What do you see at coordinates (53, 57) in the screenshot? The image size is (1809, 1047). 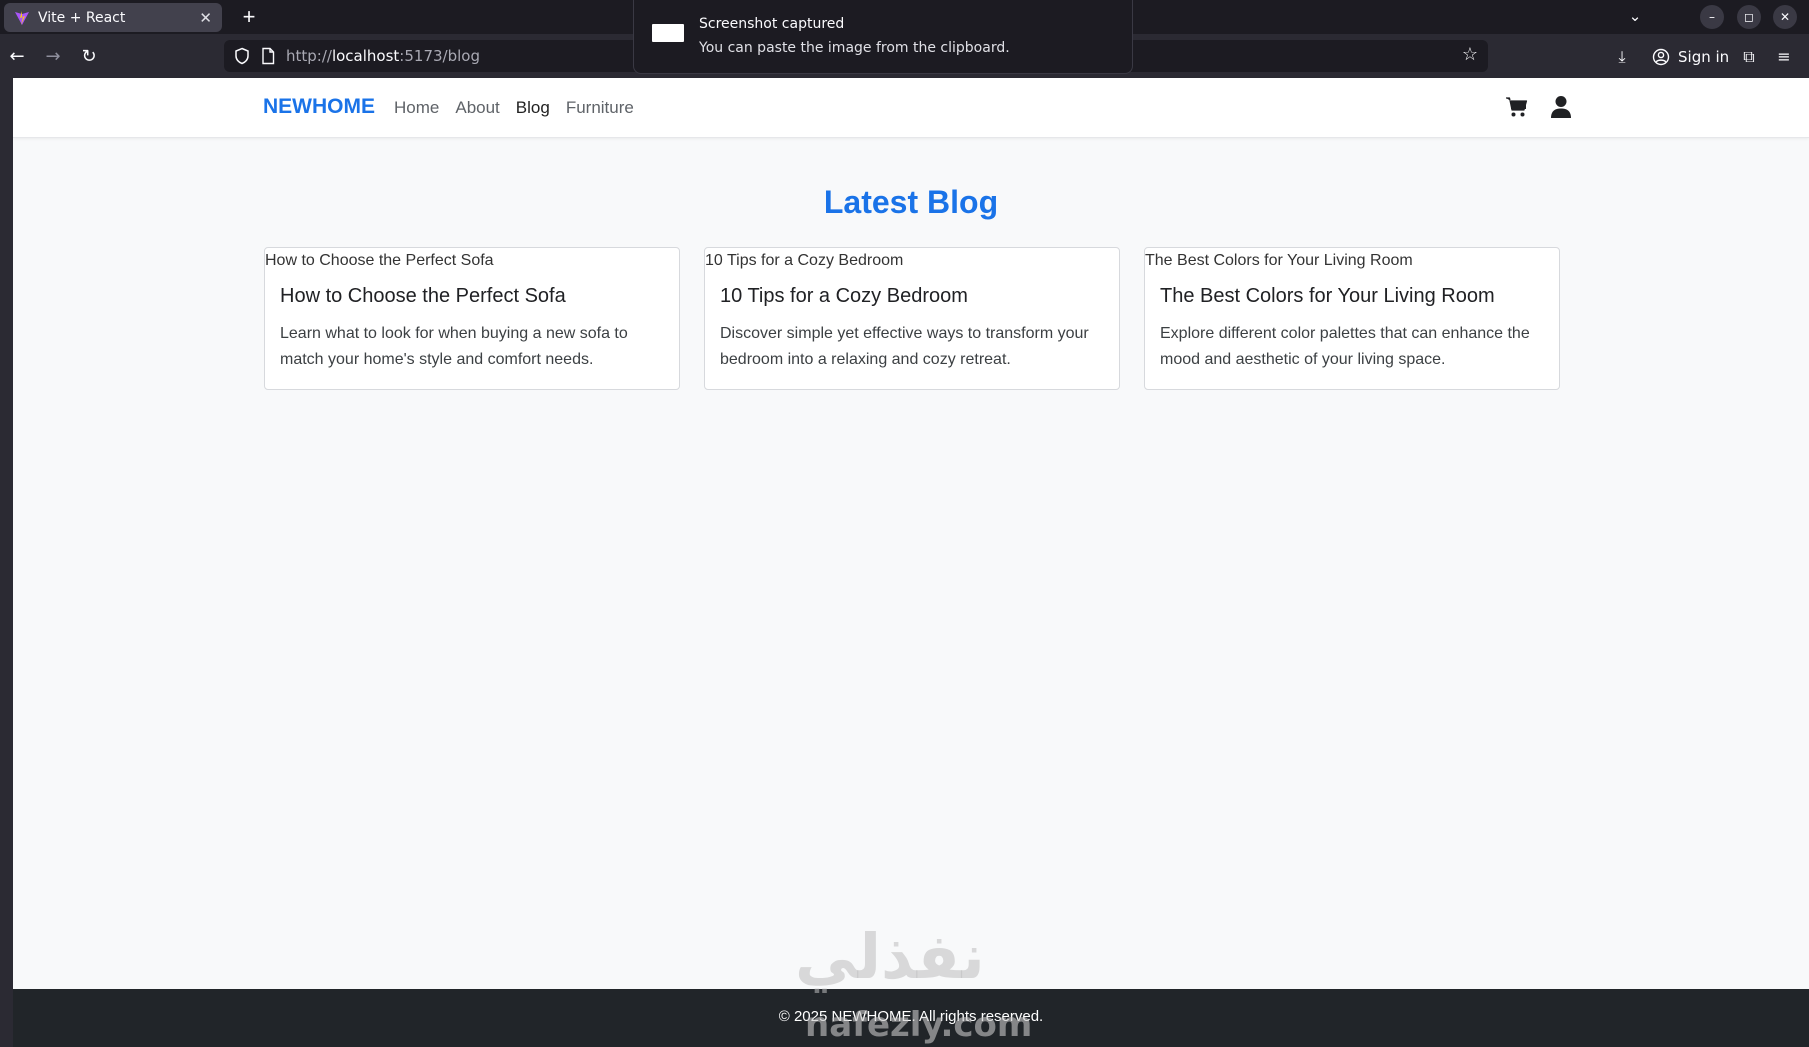 I see `forward-arrow-icon: →` at bounding box center [53, 57].